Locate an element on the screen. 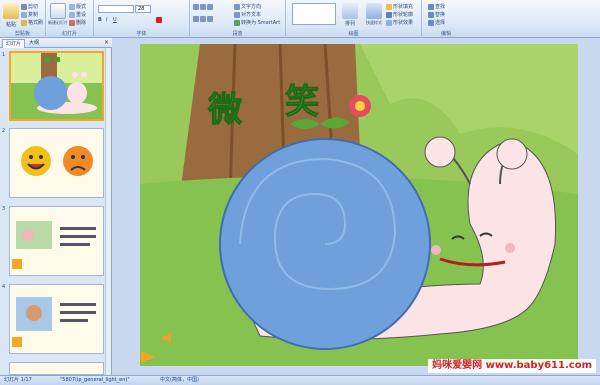 This screenshot has width=600, height=385. panel-tabs: 幻灯片 大纲 × is located at coordinates (56, 43).